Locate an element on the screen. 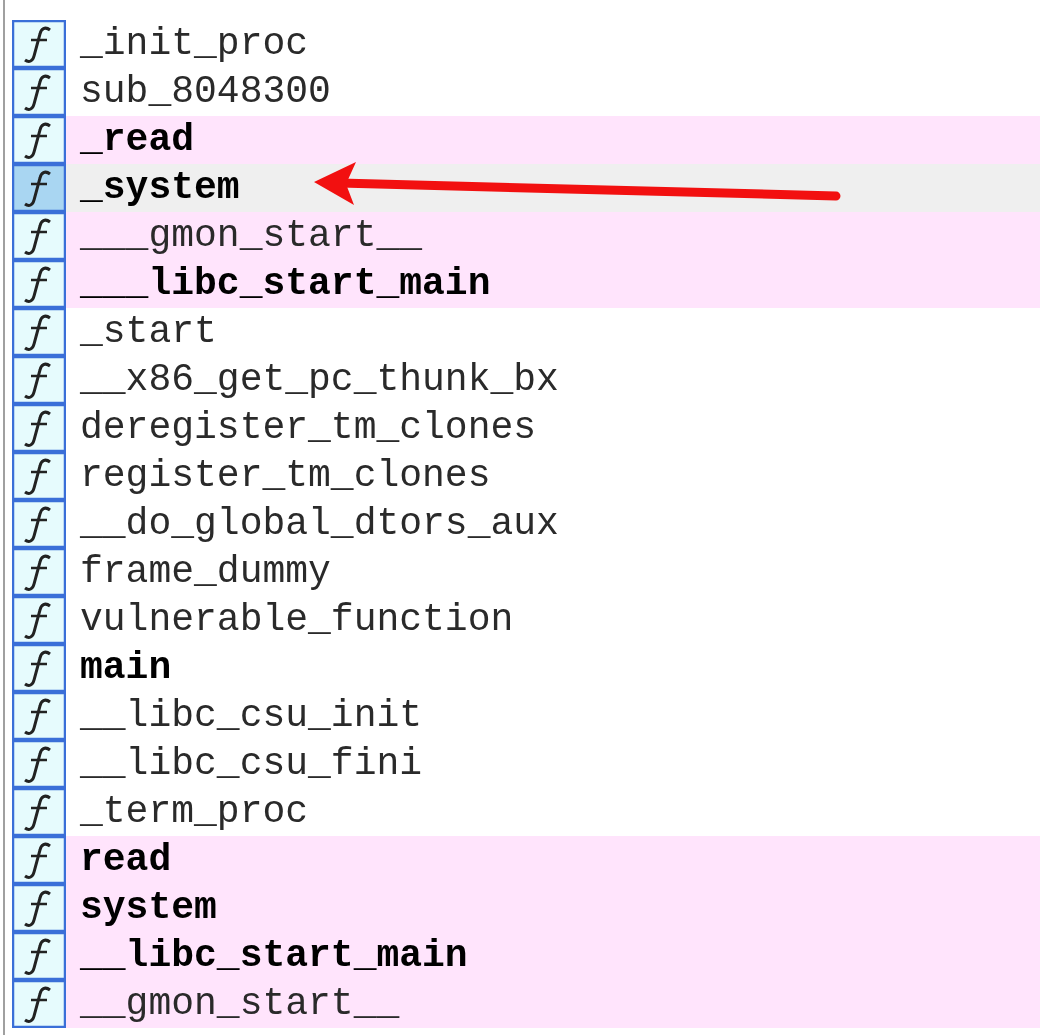 This screenshot has width=1040, height=1035. function-name: read is located at coordinates (126, 860).